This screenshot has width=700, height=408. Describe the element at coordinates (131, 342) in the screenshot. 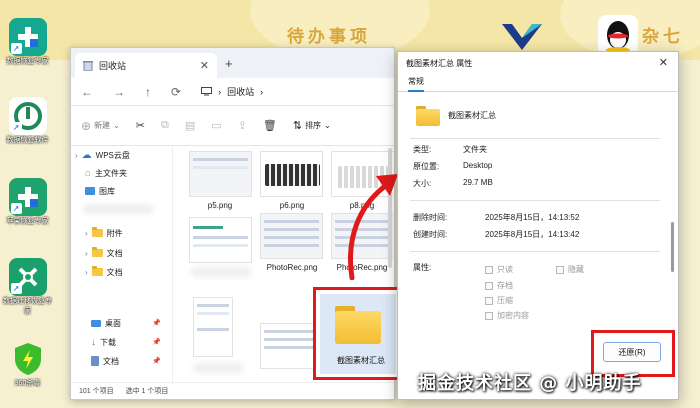

I see `sidebar-item-downloads: ↓ 下载 📌` at that location.